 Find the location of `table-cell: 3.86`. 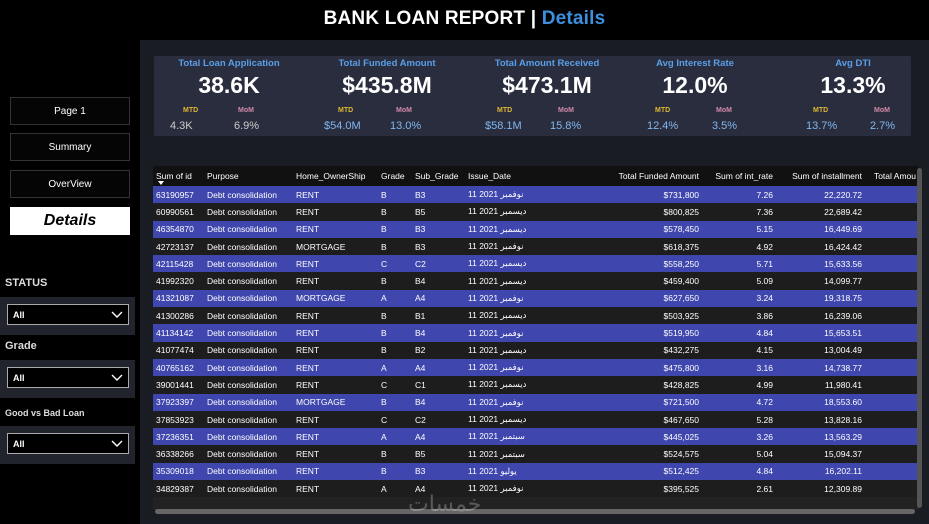

table-cell: 3.86 is located at coordinates (739, 316).